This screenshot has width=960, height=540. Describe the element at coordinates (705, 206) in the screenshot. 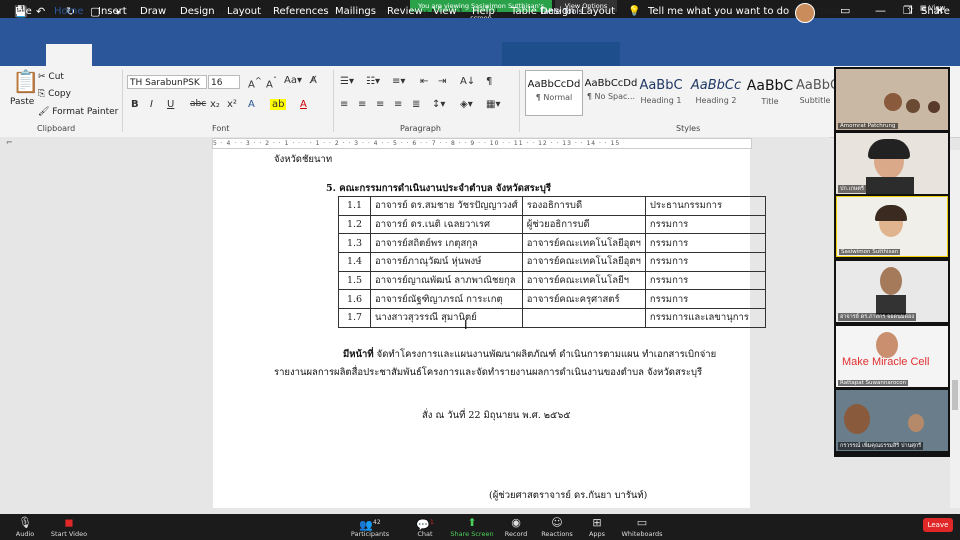

I see `table-cell-role: ประธานกรรมการ` at that location.